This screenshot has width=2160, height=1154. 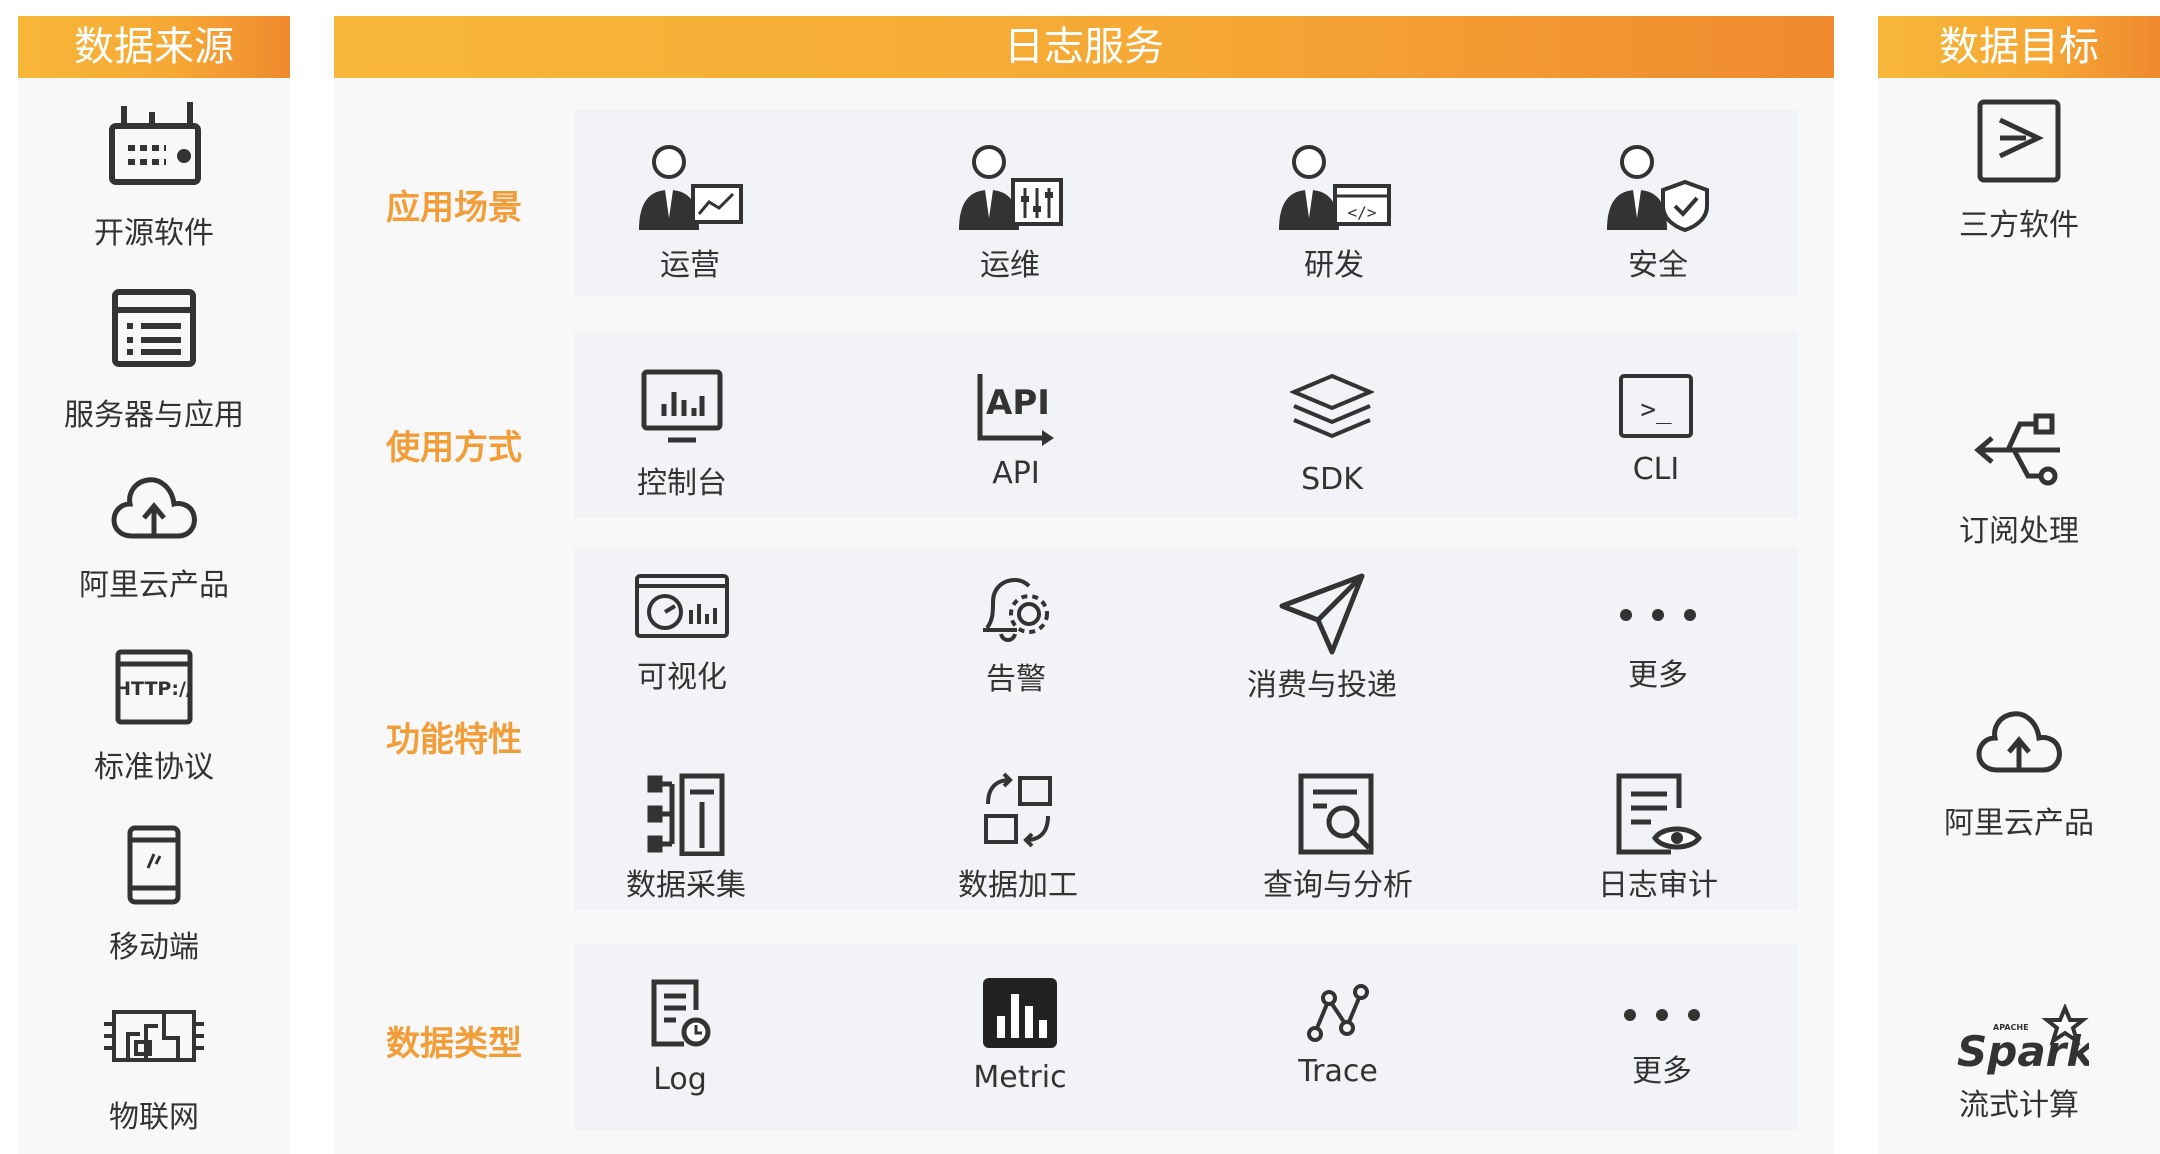 I want to click on feature-log-audit: 日志审计, so click(x=1658, y=838).